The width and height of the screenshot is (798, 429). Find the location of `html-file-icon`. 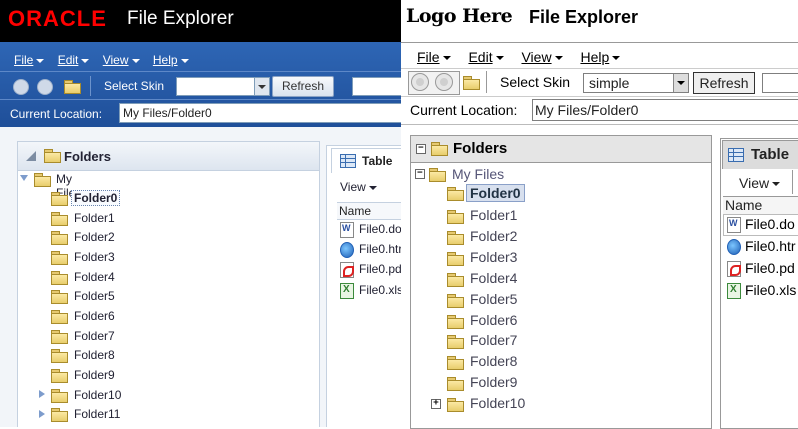

html-file-icon is located at coordinates (347, 250).